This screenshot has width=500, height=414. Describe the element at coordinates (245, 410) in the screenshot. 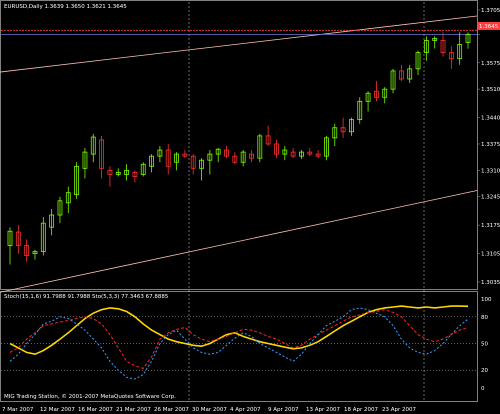

I see `date-label: 4 Apr 2007` at that location.